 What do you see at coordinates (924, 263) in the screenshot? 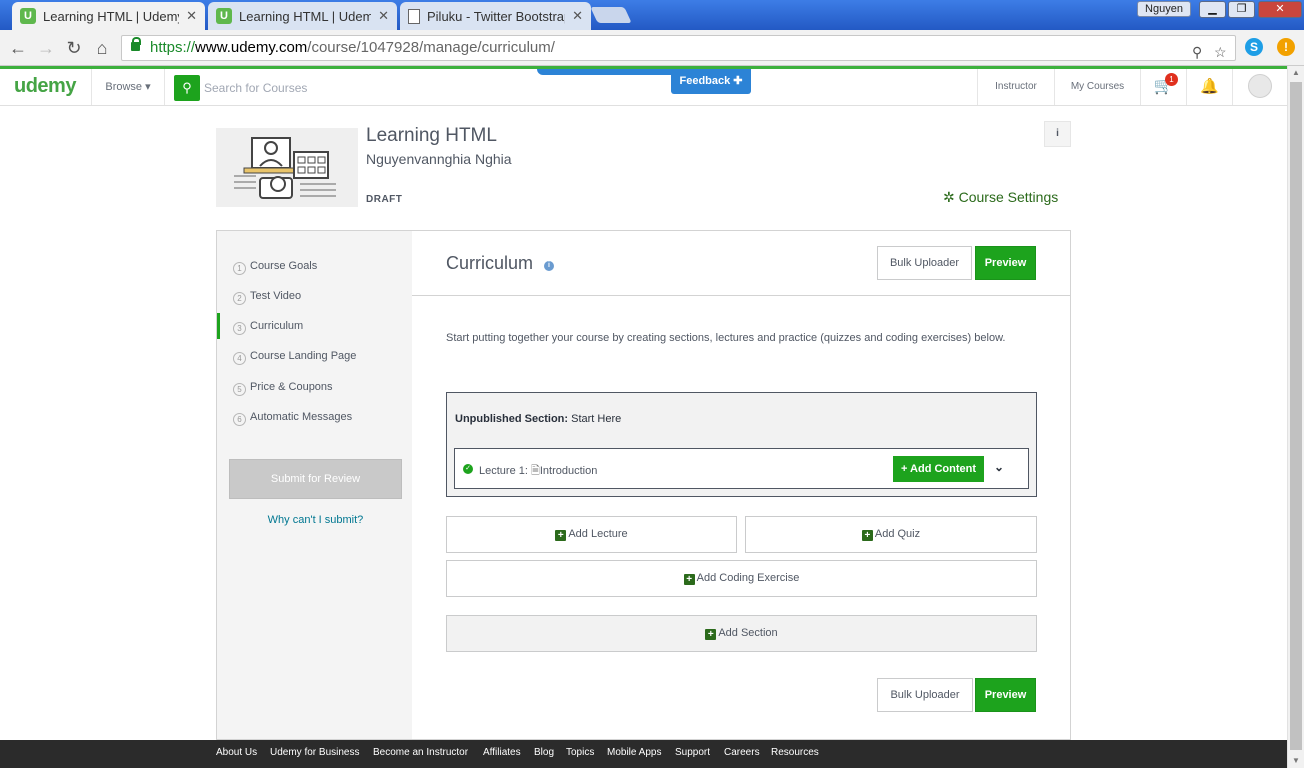
I see `bulk-uploader-button: Bulk Uploader` at bounding box center [924, 263].